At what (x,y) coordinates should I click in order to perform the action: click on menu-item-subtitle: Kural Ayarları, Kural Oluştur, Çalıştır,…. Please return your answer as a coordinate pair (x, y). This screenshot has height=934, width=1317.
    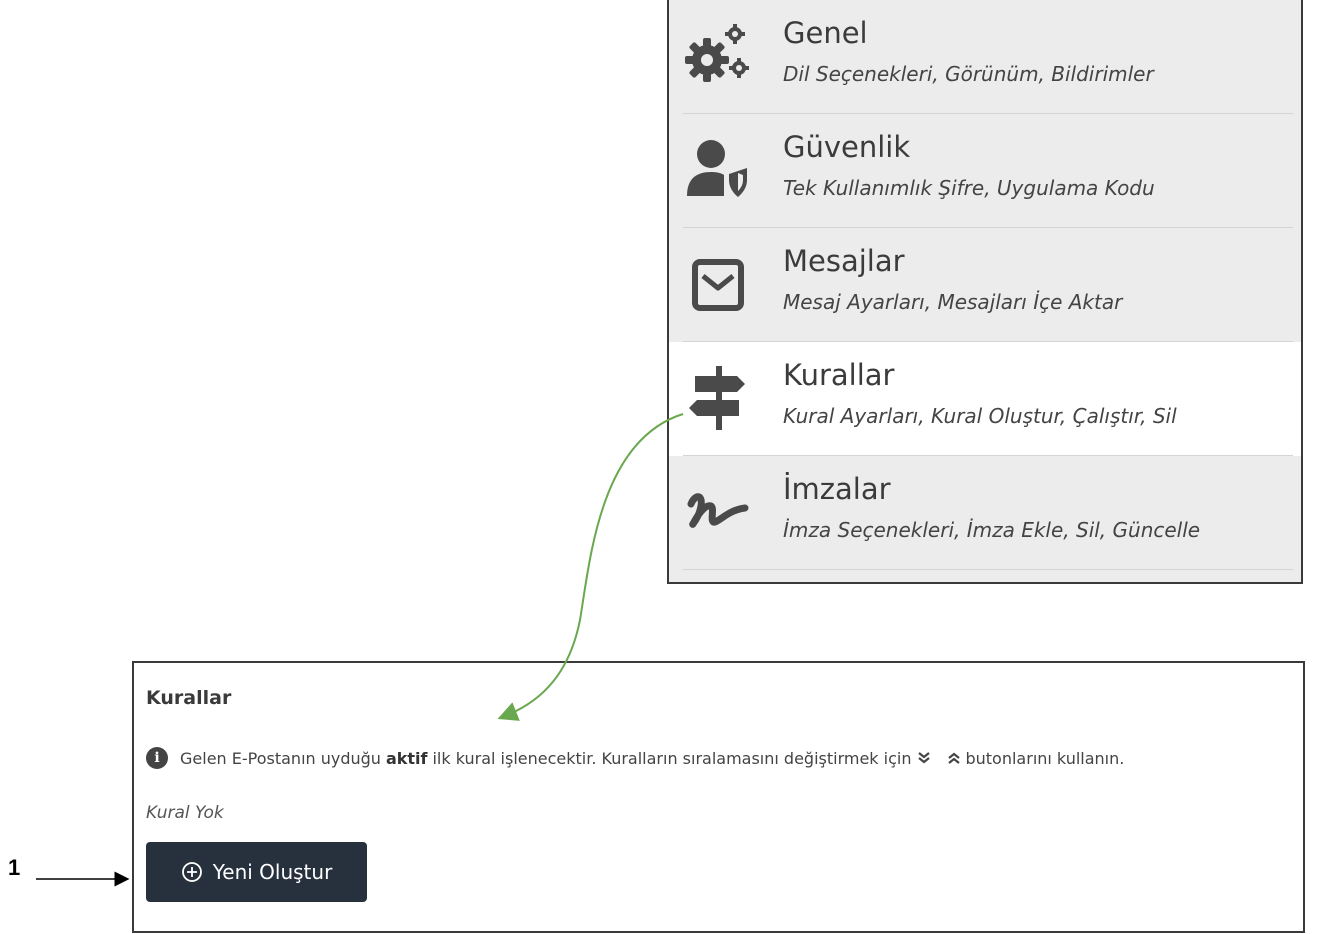
    Looking at the image, I should click on (980, 416).